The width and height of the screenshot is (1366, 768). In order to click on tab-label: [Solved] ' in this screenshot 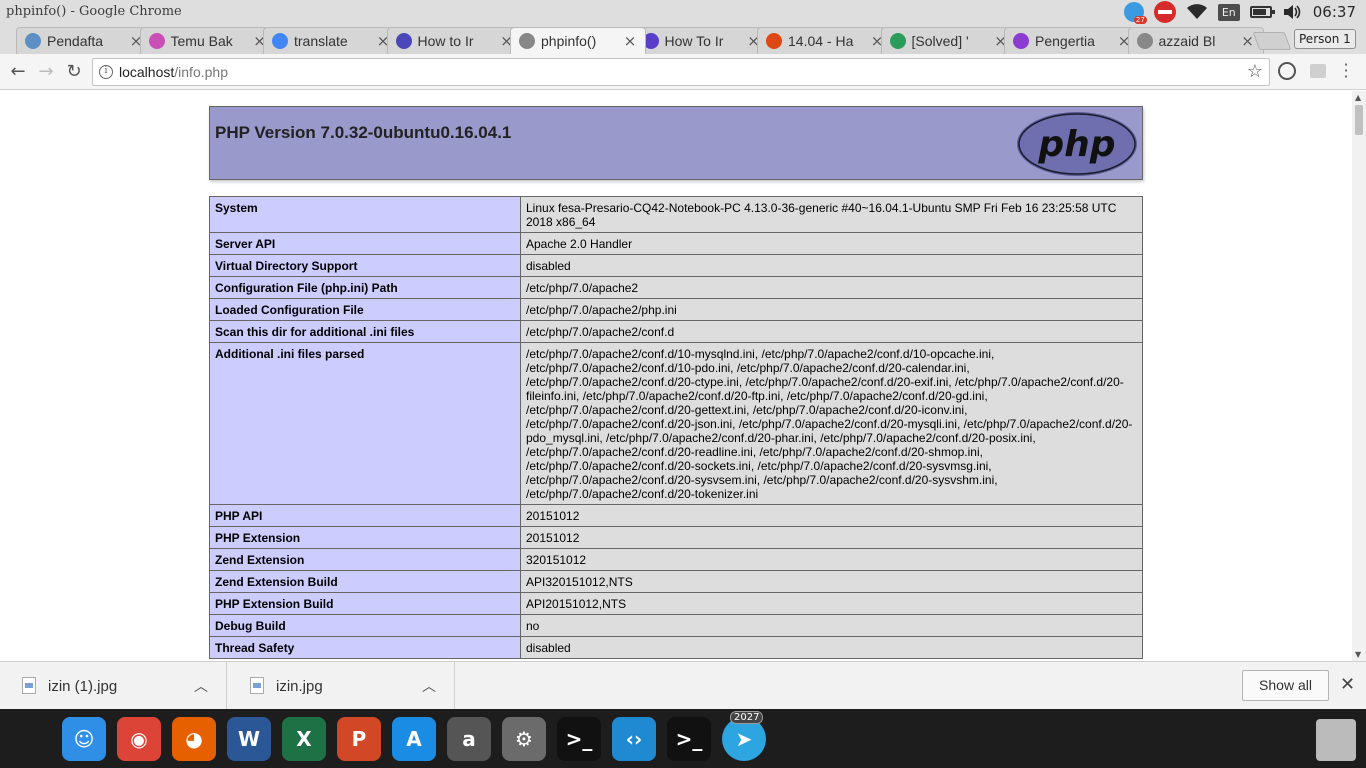, I will do `click(940, 41)`.